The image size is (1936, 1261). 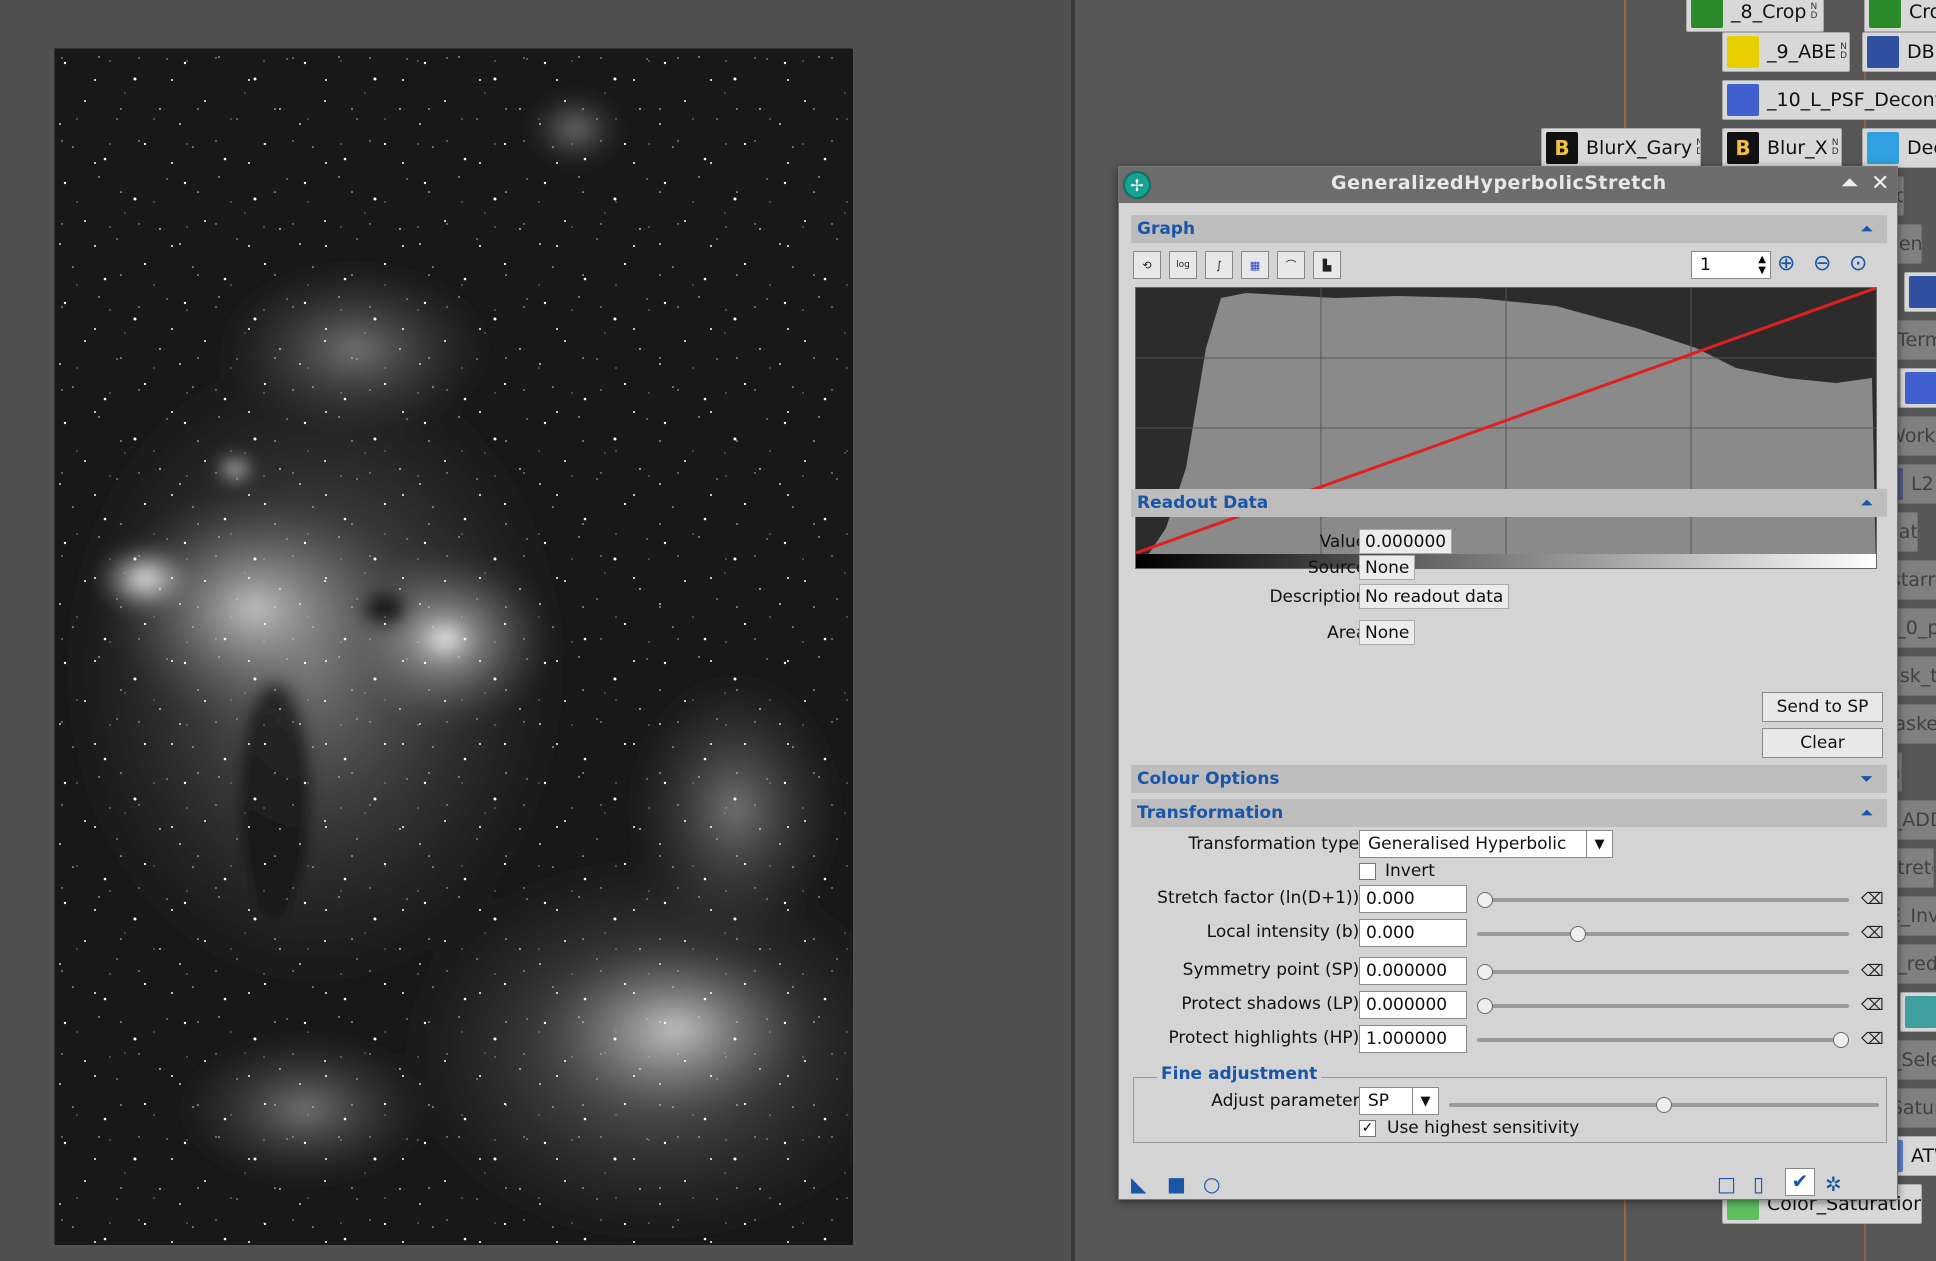 What do you see at coordinates (1147, 265) in the screenshot?
I see `reset-graph-icon: ⟲` at bounding box center [1147, 265].